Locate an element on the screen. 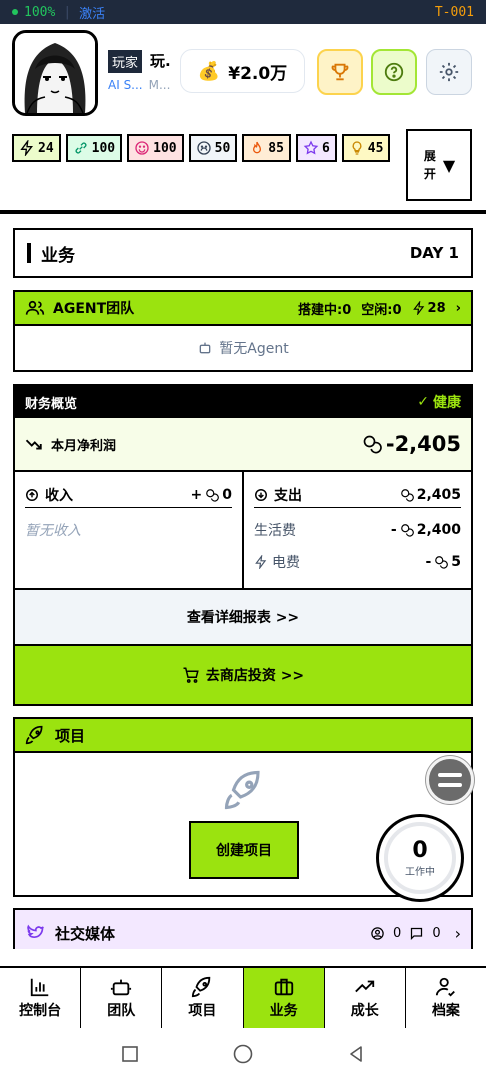  expense-row-amount: - 5 is located at coordinates (443, 562).